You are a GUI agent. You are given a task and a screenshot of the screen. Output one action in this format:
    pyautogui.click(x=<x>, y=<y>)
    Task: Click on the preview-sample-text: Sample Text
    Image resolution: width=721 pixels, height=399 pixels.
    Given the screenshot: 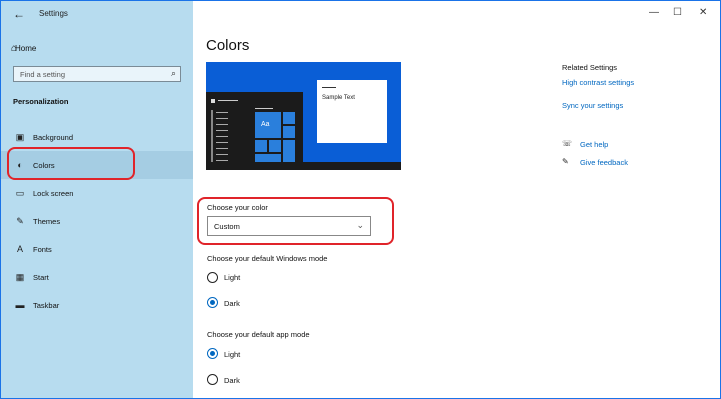 What is the action you would take?
    pyautogui.click(x=338, y=98)
    